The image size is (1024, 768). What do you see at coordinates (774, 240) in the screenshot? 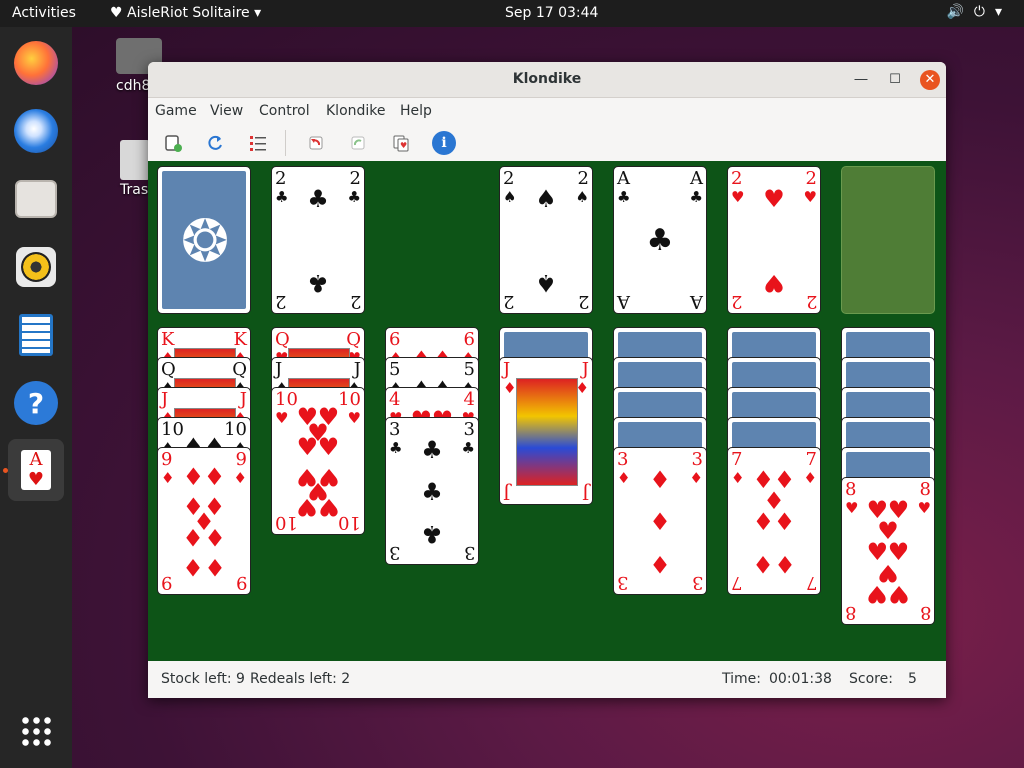
I see `playing-card: 2 ♥ 2 ♥ 2 2 ♥ ♥` at bounding box center [774, 240].